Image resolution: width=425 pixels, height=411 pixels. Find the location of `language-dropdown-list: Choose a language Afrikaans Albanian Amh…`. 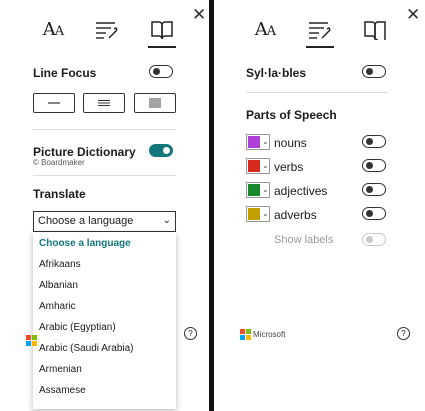

language-dropdown-list: Choose a language Afrikaans Albanian Amh… is located at coordinates (104, 320).